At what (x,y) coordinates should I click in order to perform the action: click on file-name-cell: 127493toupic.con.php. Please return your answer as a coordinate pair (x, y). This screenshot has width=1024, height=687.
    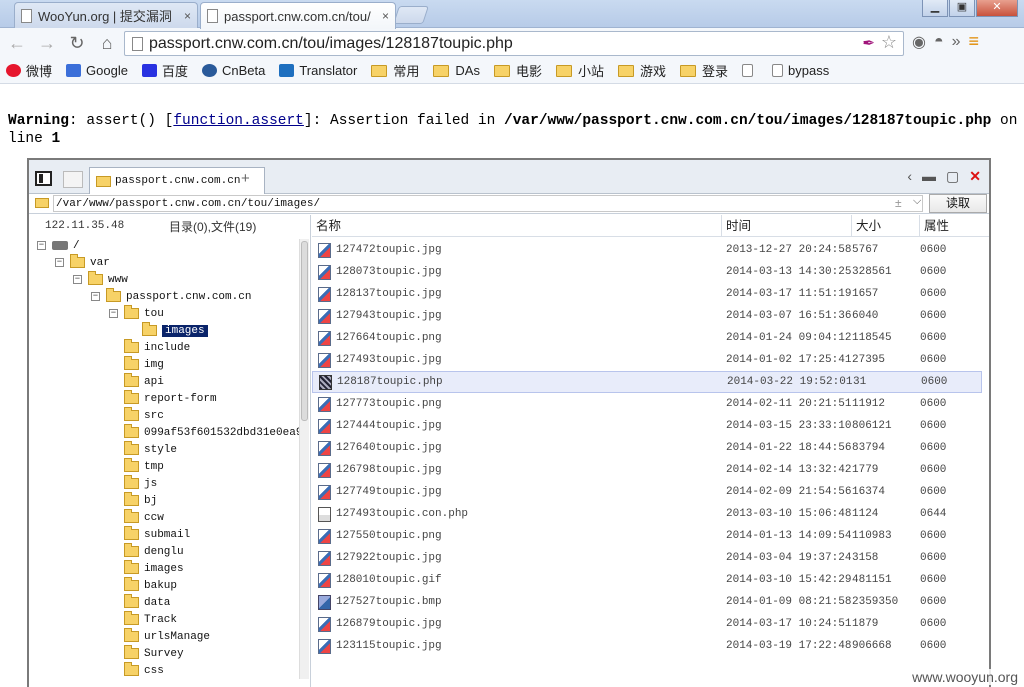
    Looking at the image, I should click on (517, 514).